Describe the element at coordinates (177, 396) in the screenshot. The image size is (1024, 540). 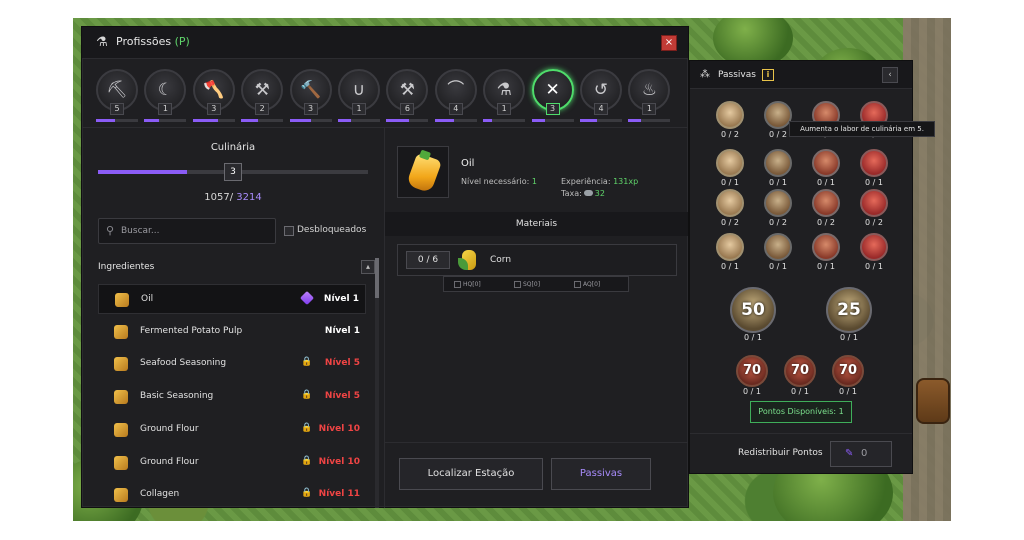
I see `ingredient-name: Basic Seasoning` at that location.